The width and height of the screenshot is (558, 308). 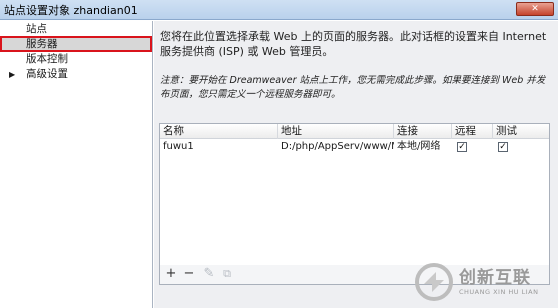 I want to click on brand-name: 创新互联, so click(x=495, y=277).